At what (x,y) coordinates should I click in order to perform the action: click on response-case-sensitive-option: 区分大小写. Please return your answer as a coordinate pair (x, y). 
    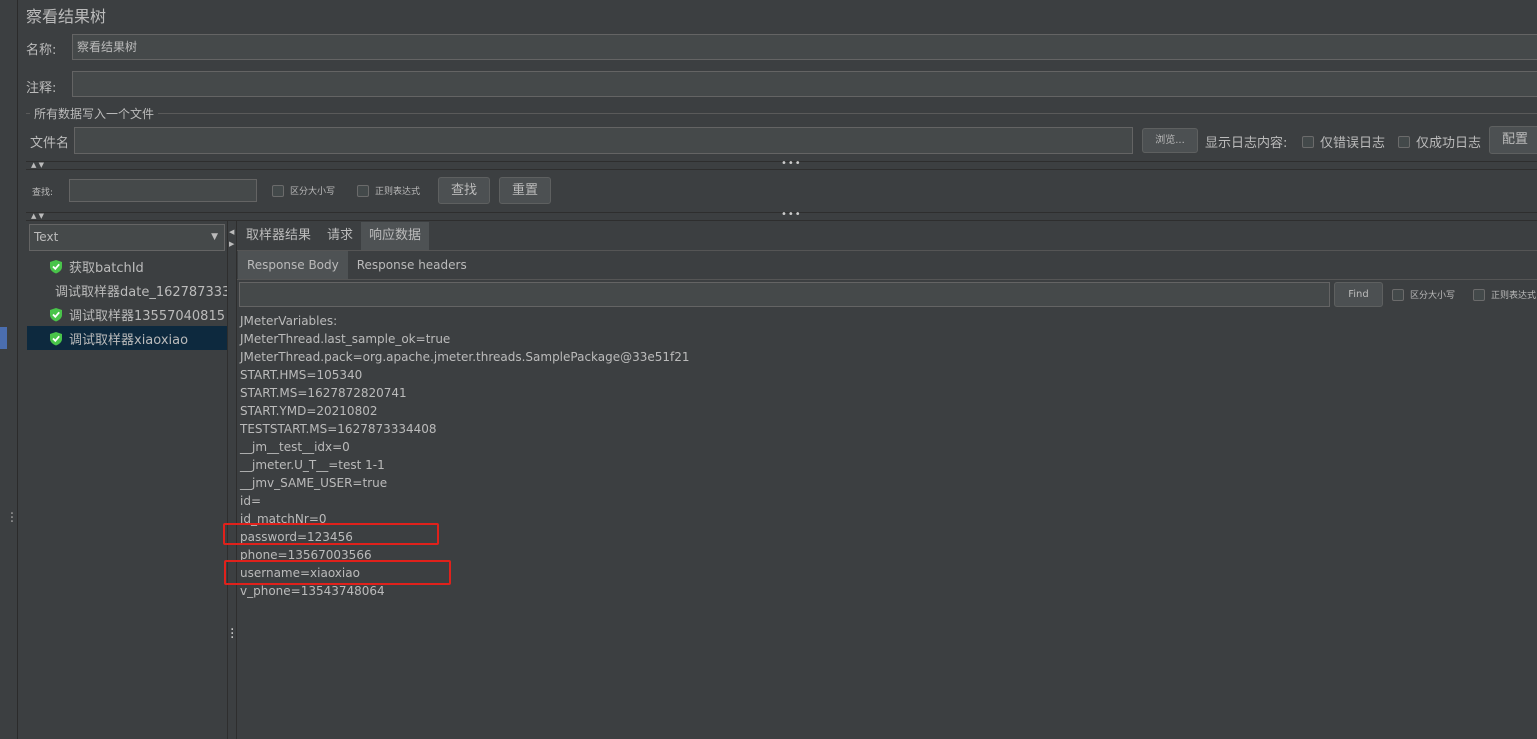
    Looking at the image, I should click on (1423, 294).